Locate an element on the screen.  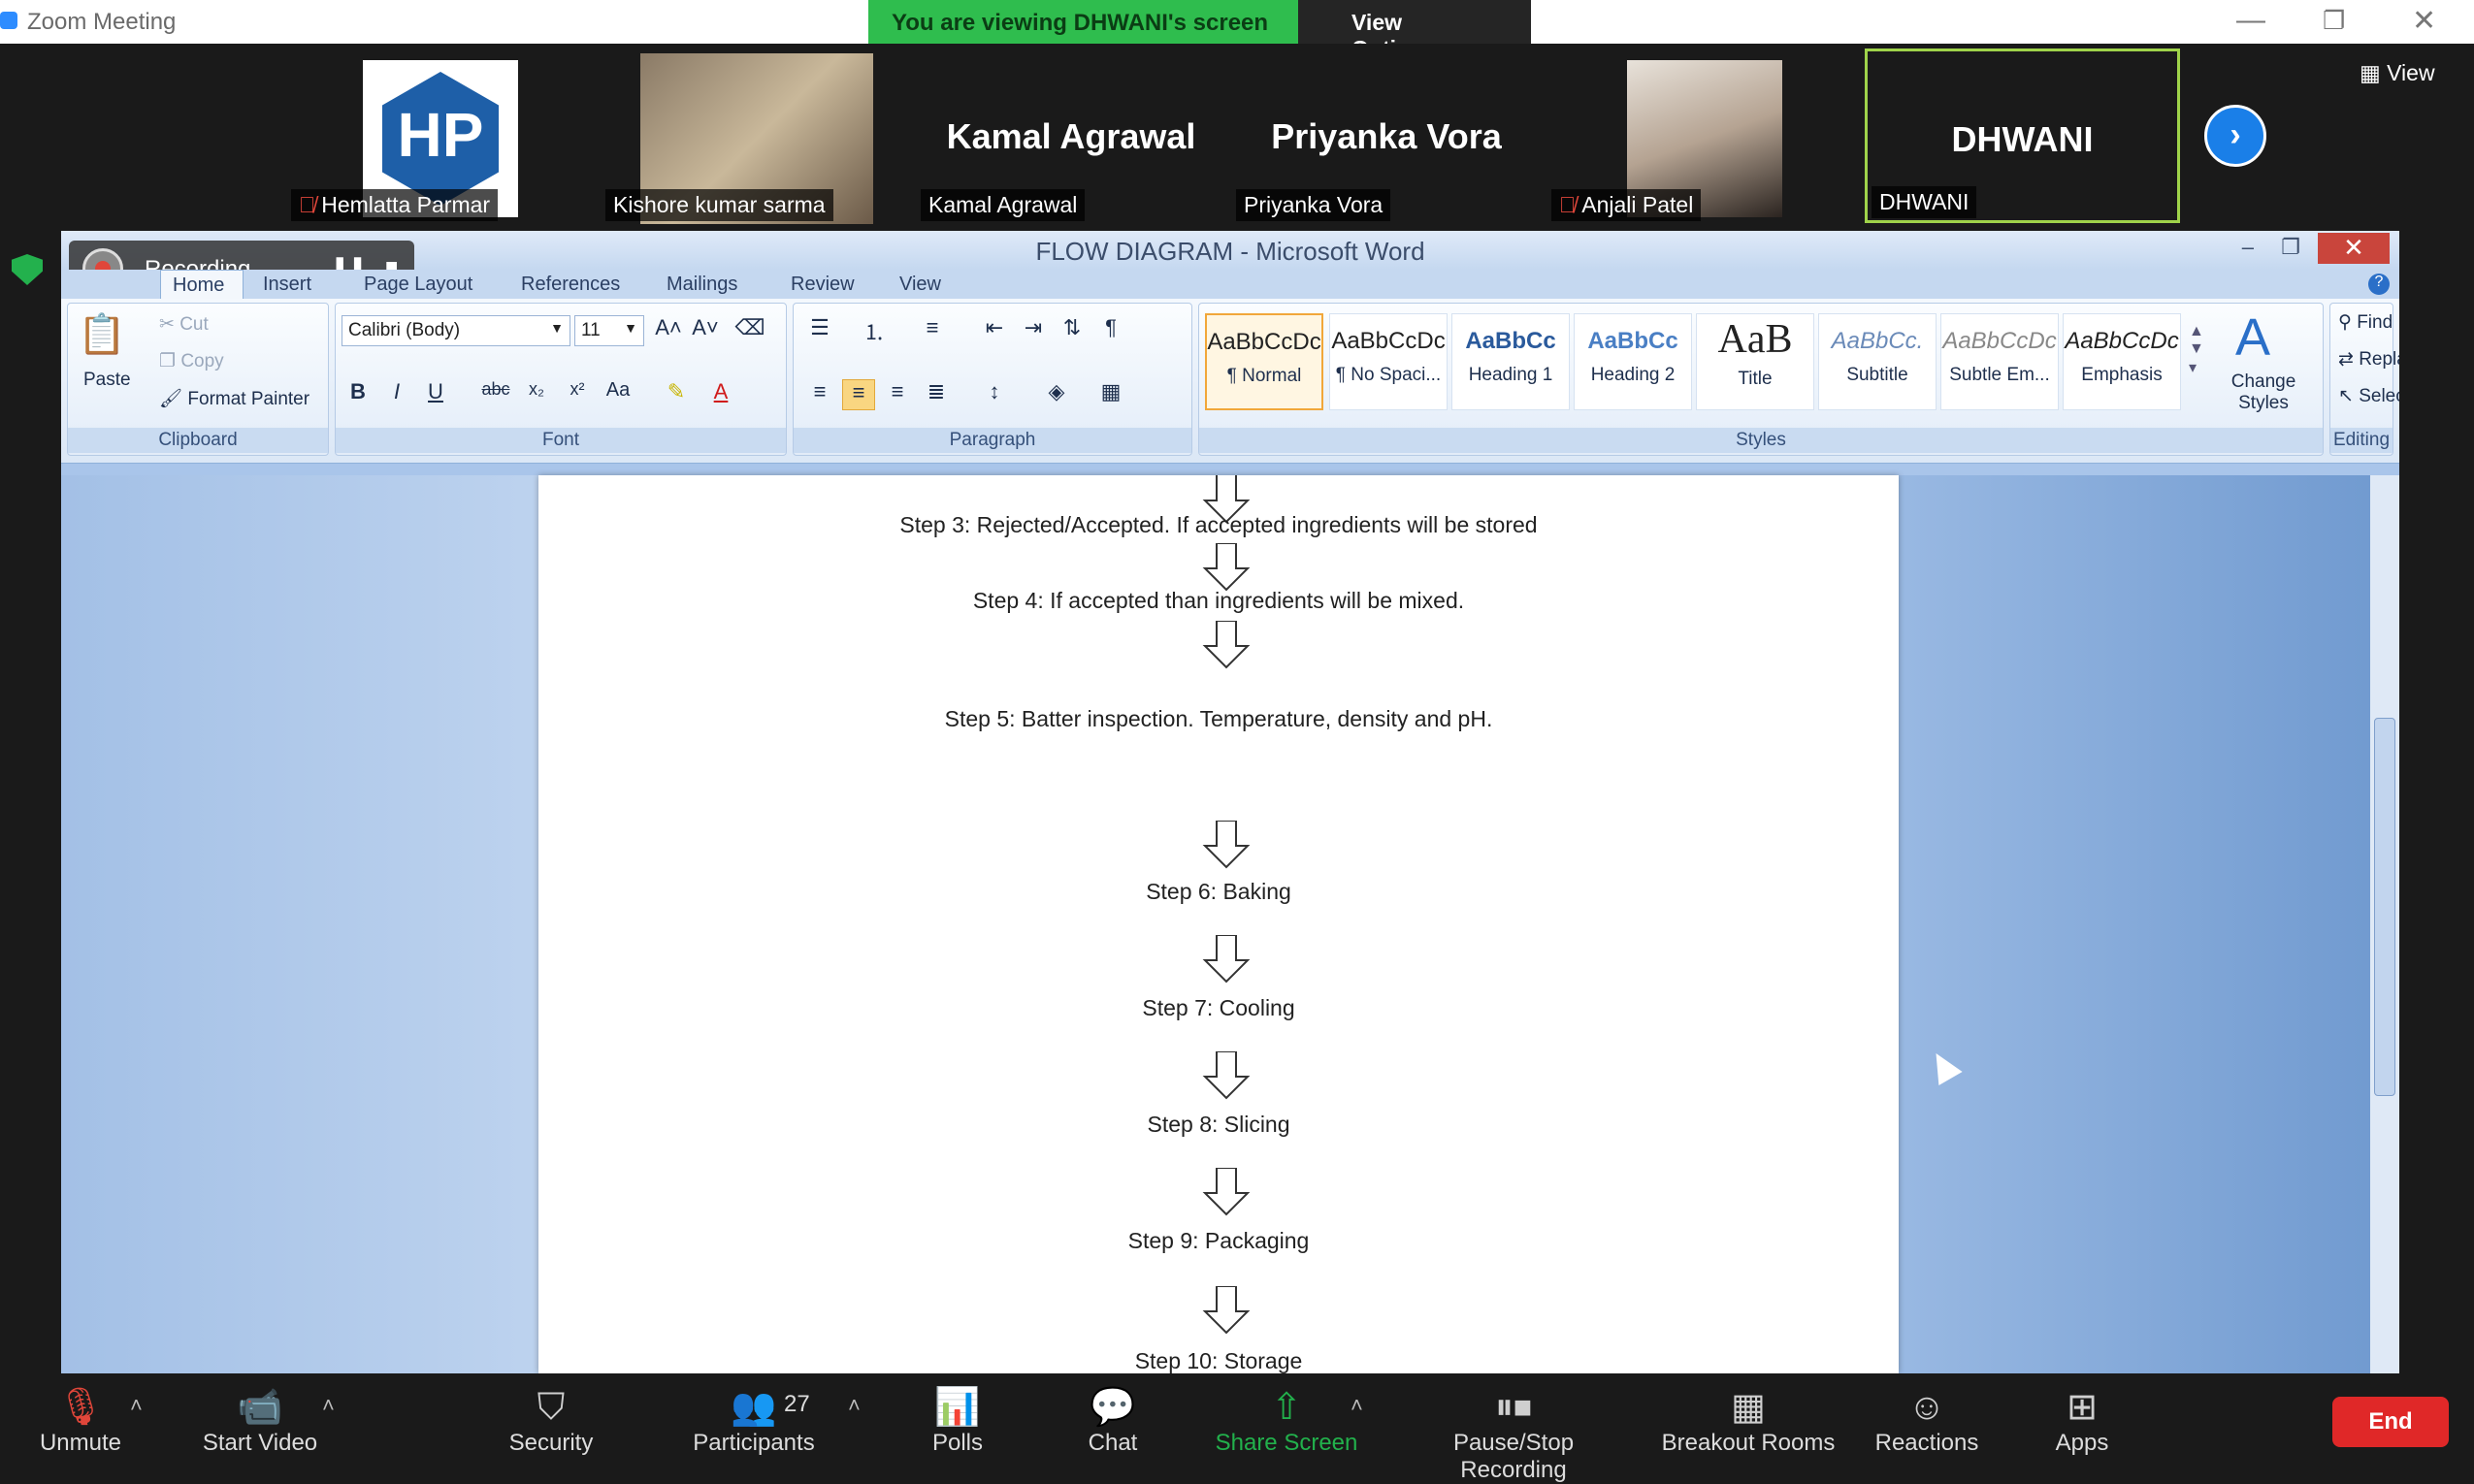
word-restore-icon: ❐ is located at coordinates (2290, 248).